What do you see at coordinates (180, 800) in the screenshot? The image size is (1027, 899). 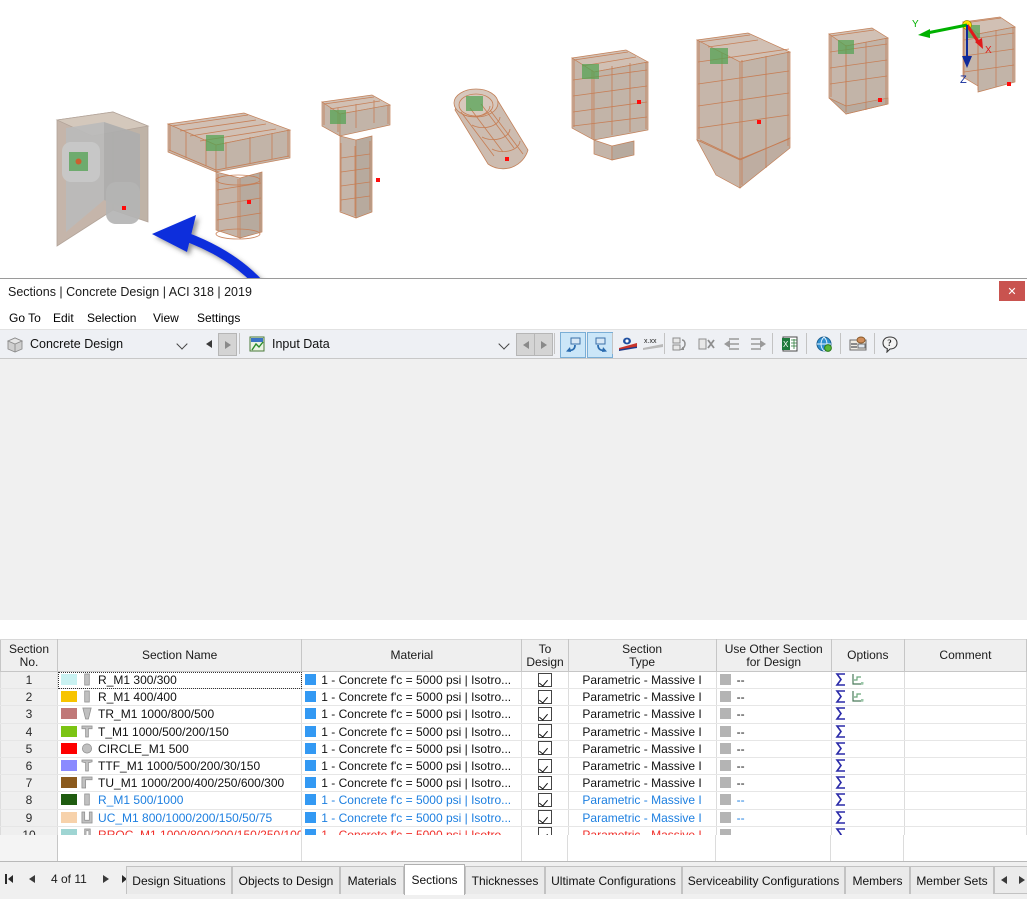 I see `cell-section-name: R_M1 500/1000` at bounding box center [180, 800].